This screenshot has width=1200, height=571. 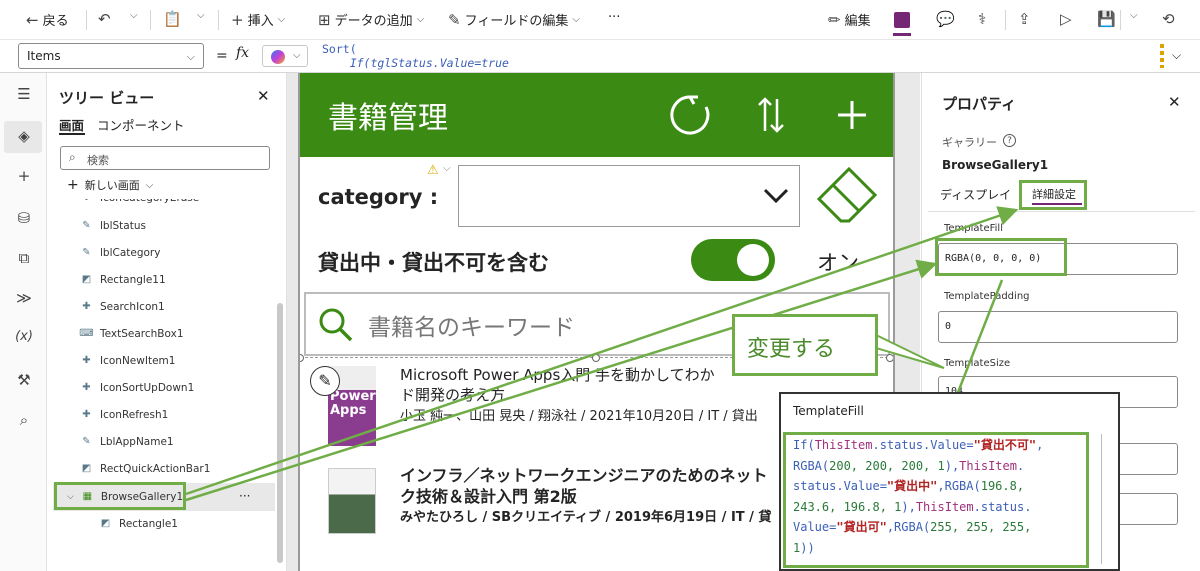 I want to click on popup-title: TemplateFill, so click(x=828, y=411).